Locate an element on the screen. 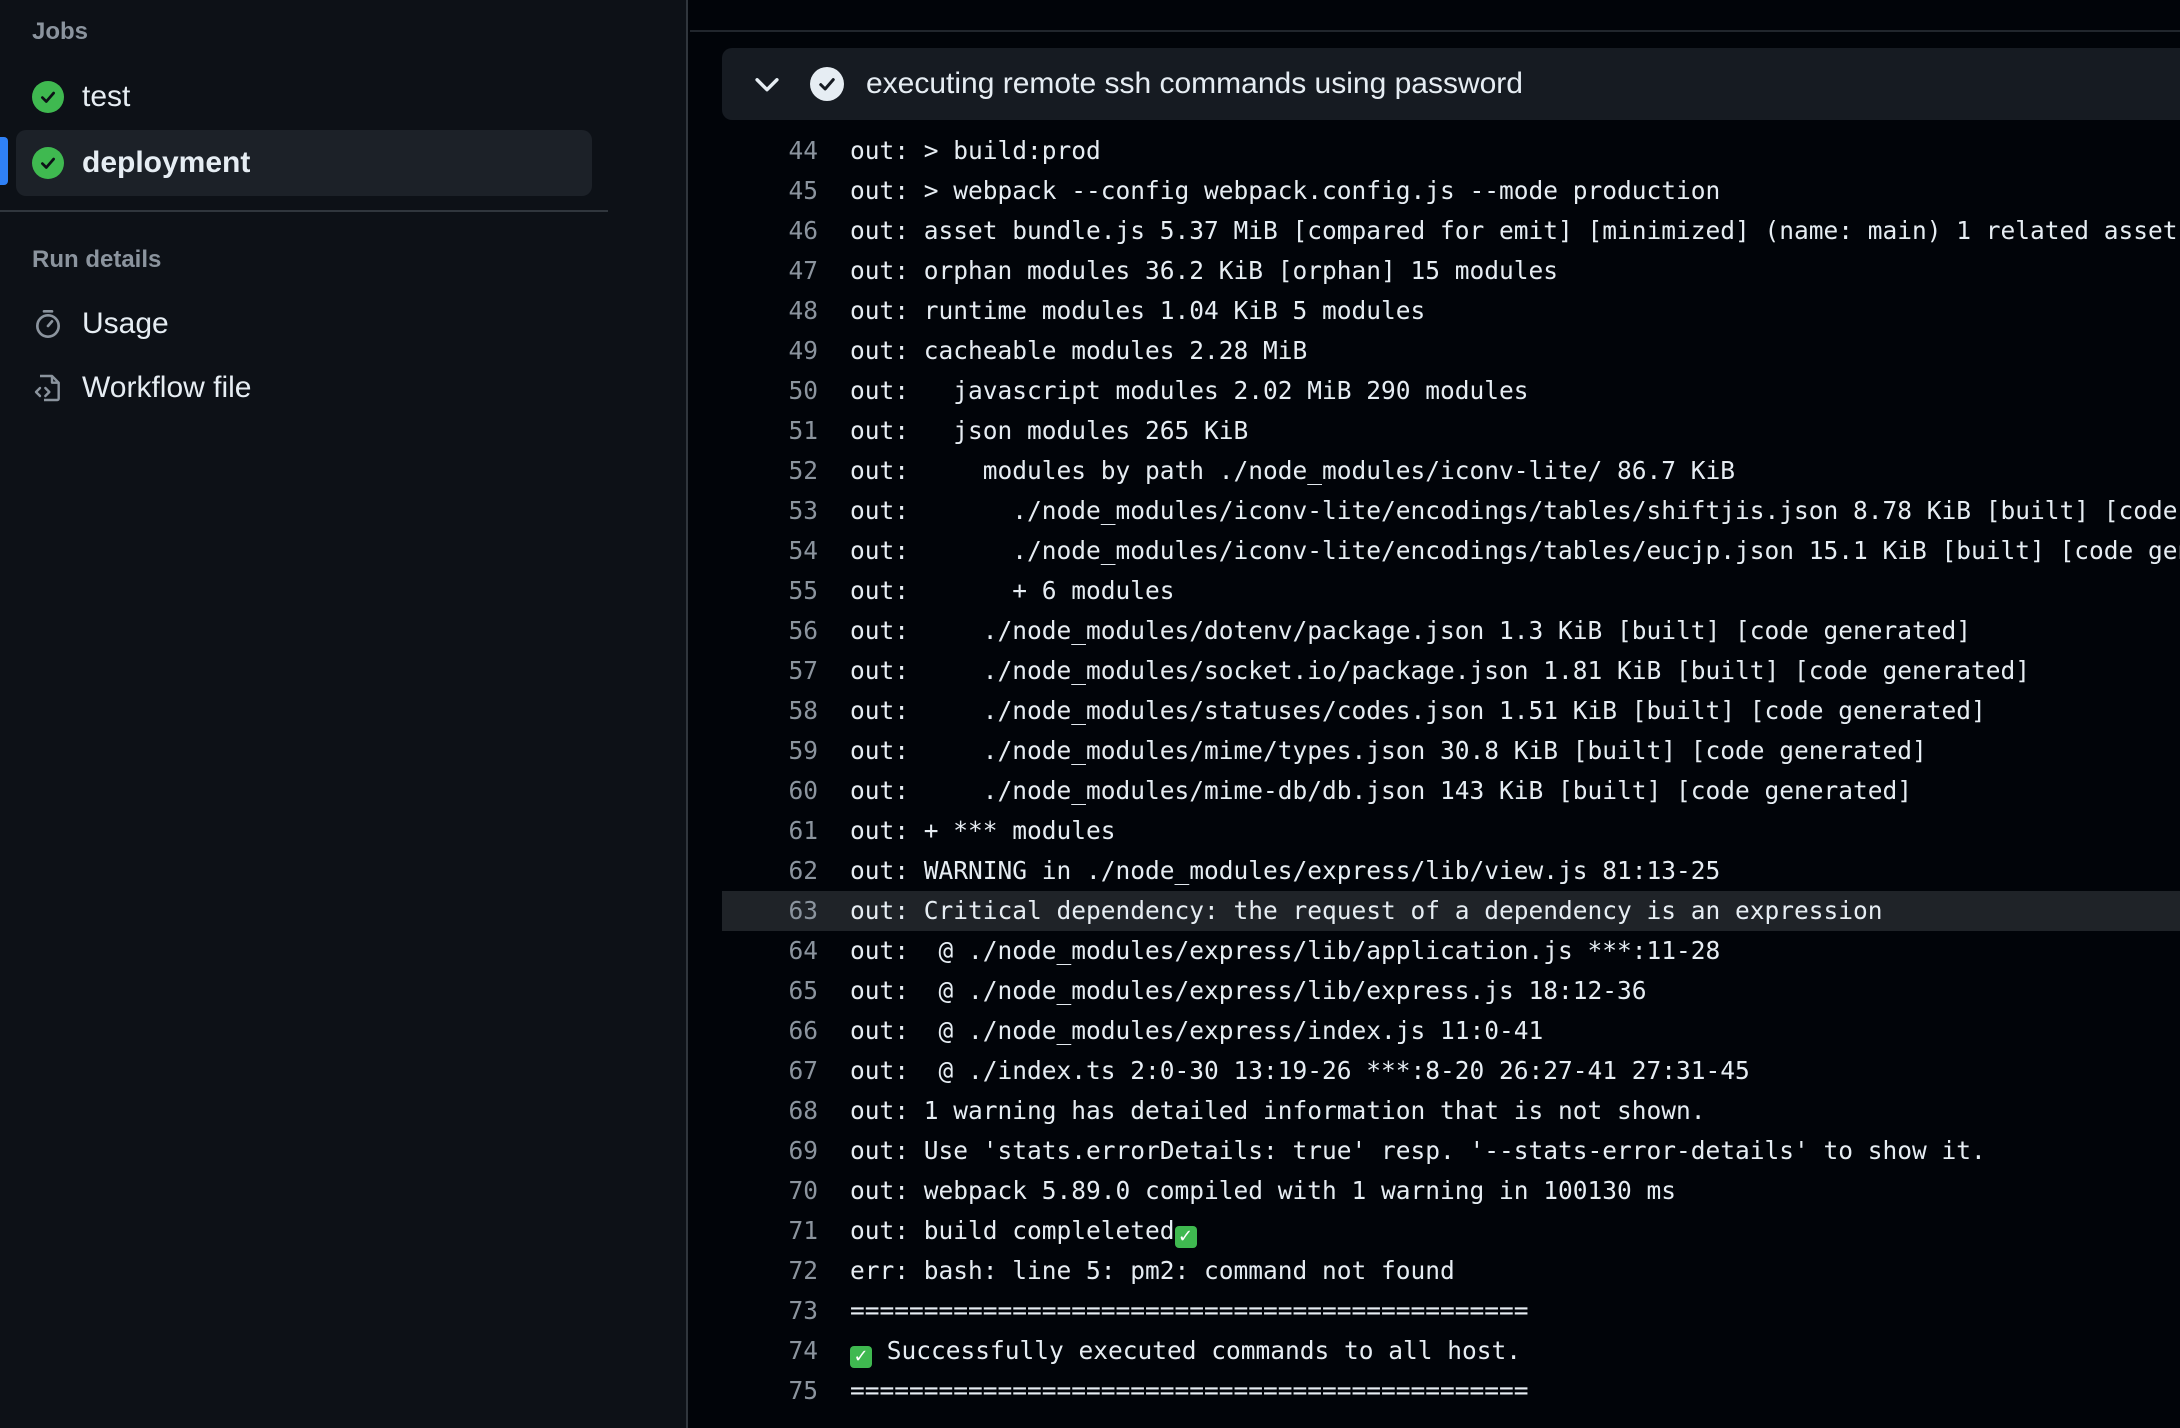 Image resolution: width=2180 pixels, height=1428 pixels. log-line: 61 out: + *** modules is located at coordinates (1451, 831).